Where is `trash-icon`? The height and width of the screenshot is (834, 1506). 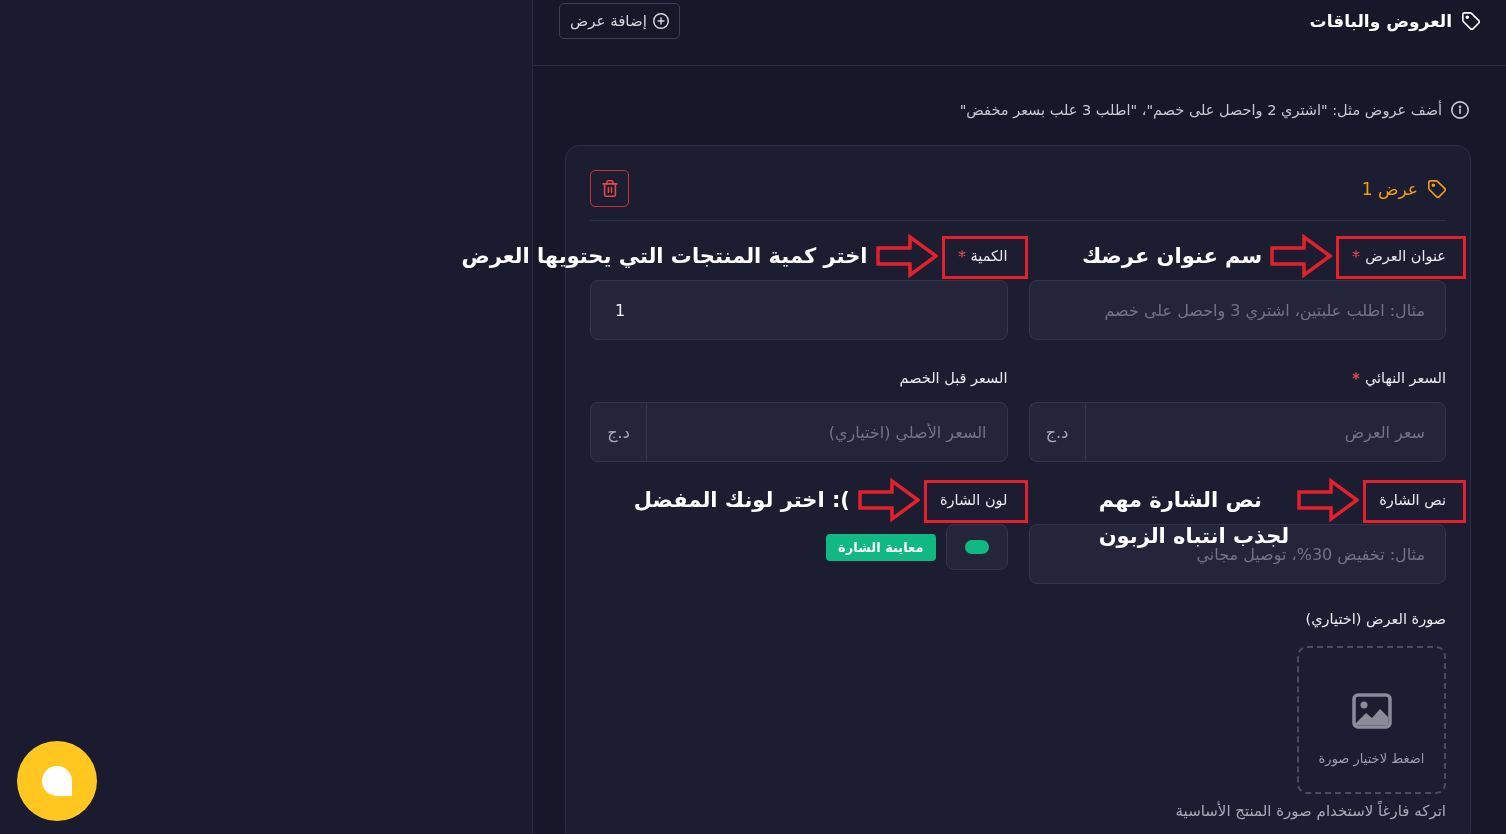
trash-icon is located at coordinates (609, 188).